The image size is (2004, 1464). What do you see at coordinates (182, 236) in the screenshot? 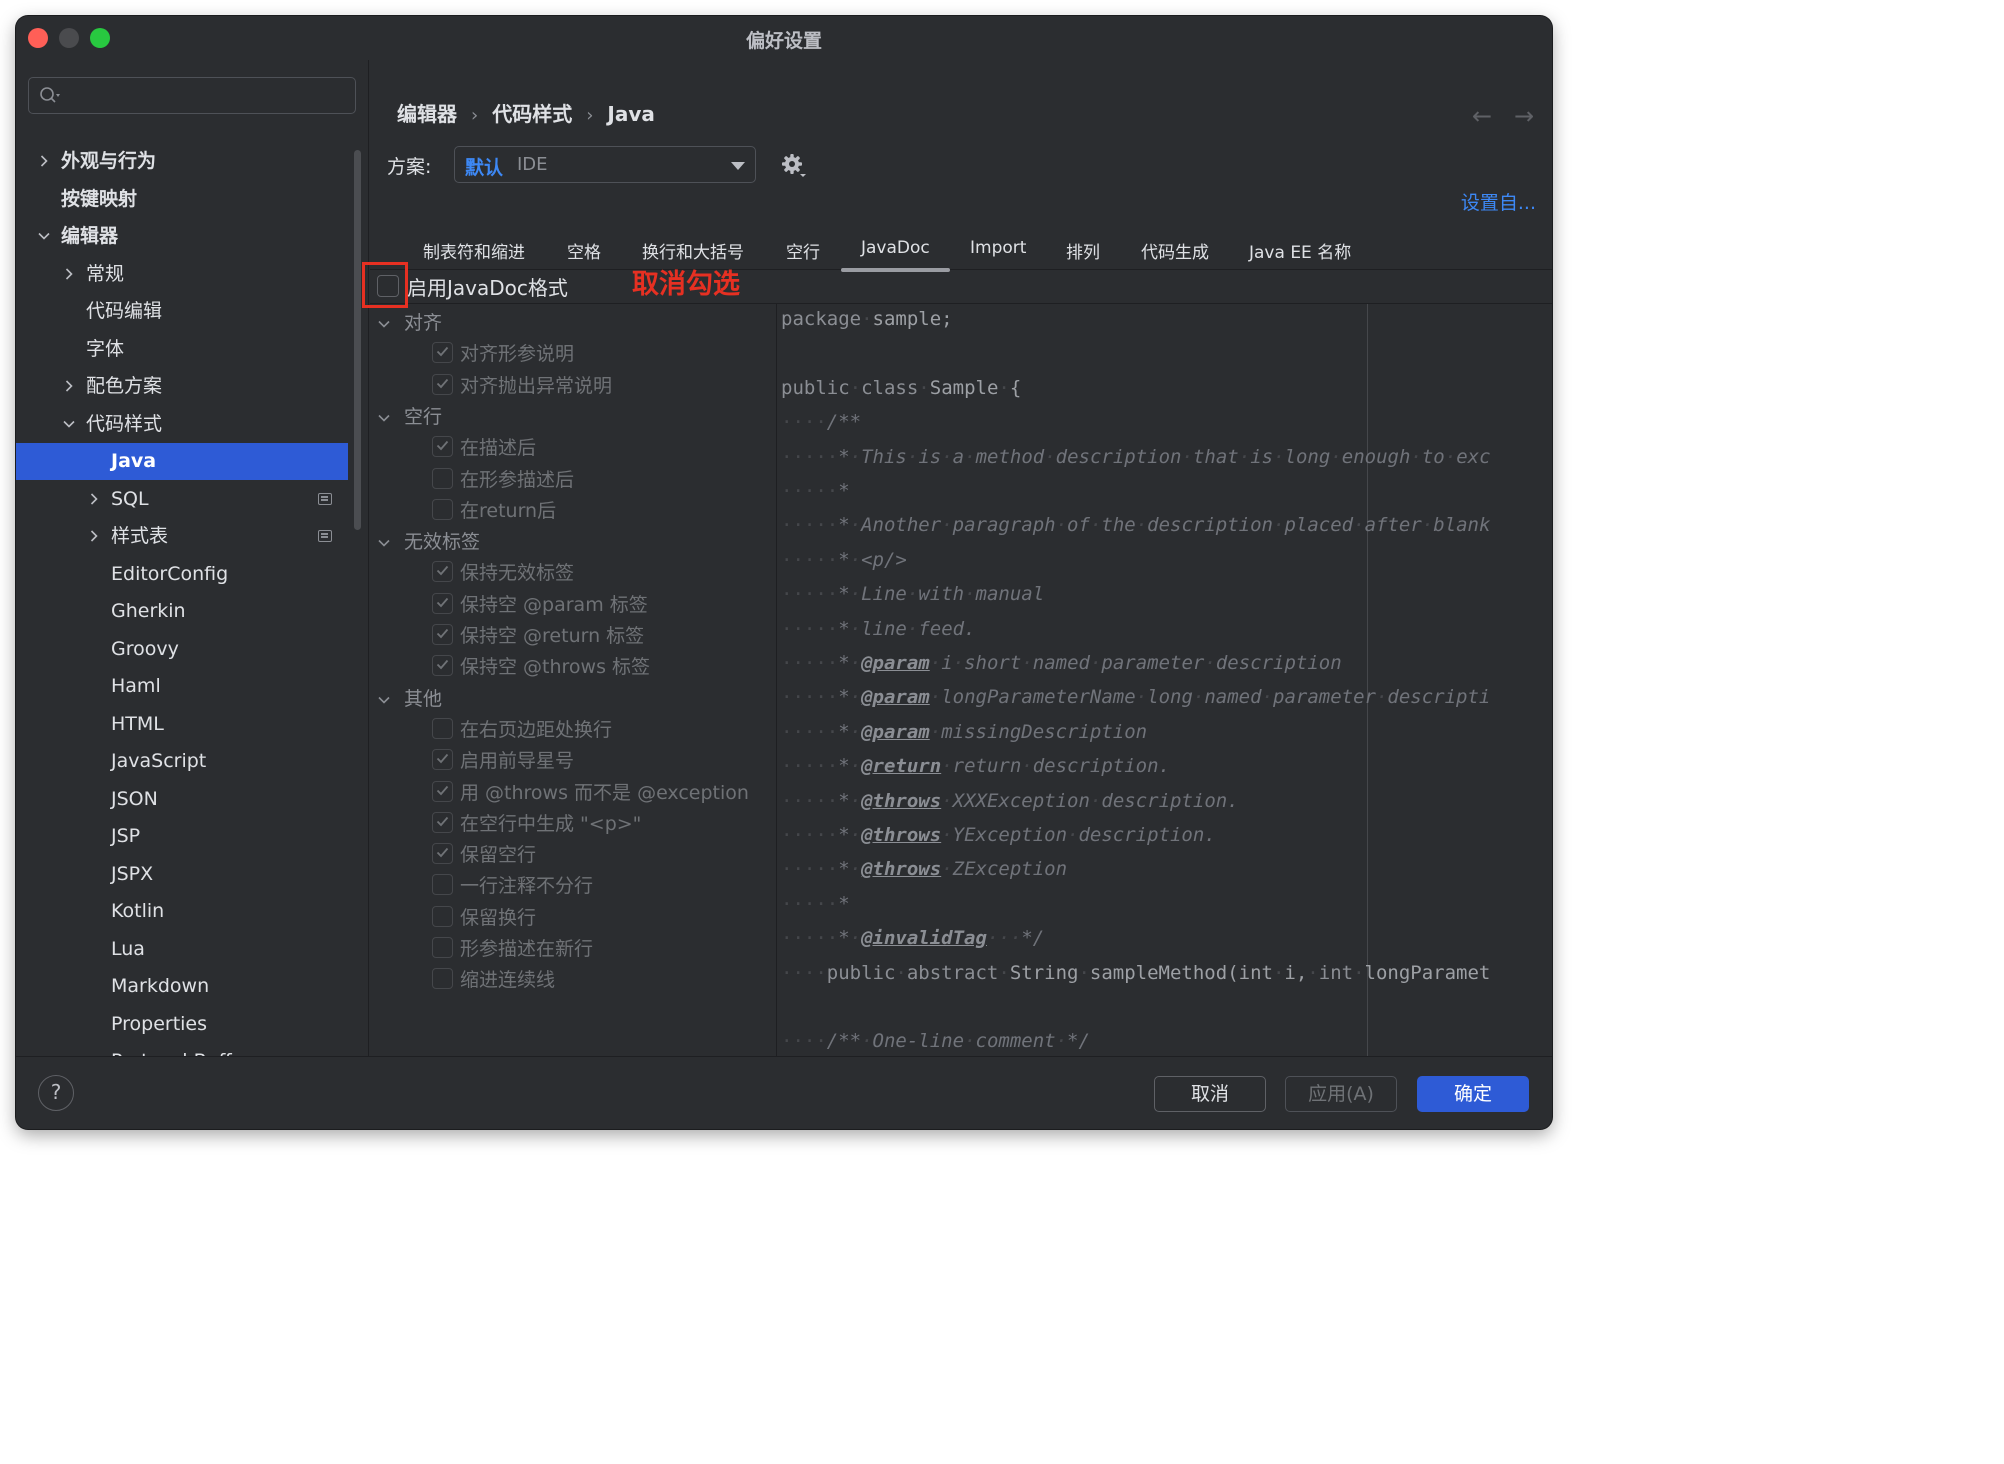
I see `sidebar-item-编辑器: 编辑器` at bounding box center [182, 236].